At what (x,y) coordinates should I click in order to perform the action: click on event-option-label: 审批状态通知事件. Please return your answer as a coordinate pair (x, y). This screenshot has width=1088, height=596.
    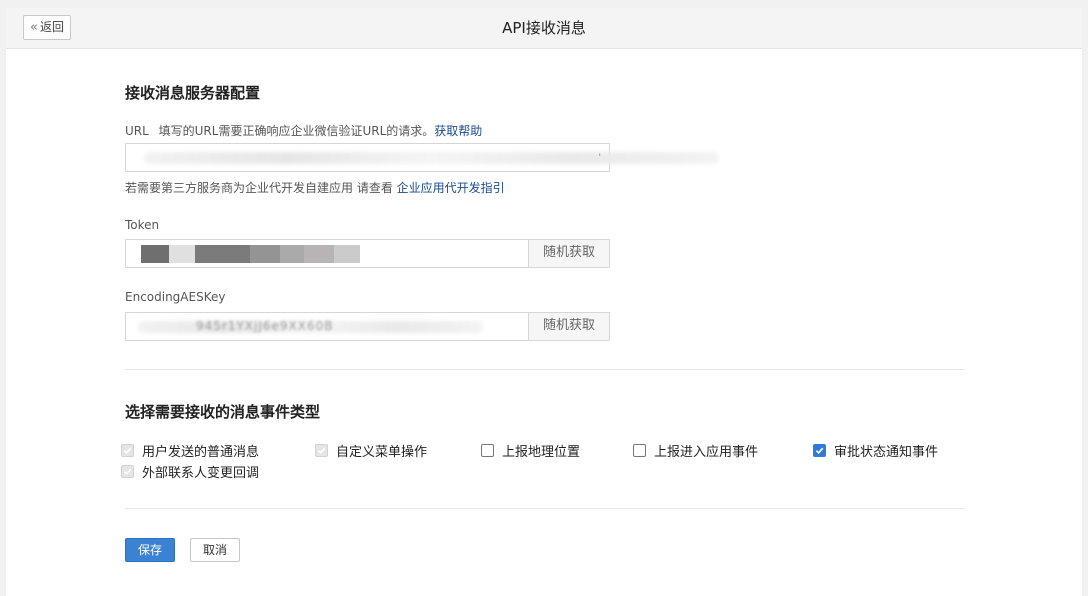
    Looking at the image, I should click on (886, 452).